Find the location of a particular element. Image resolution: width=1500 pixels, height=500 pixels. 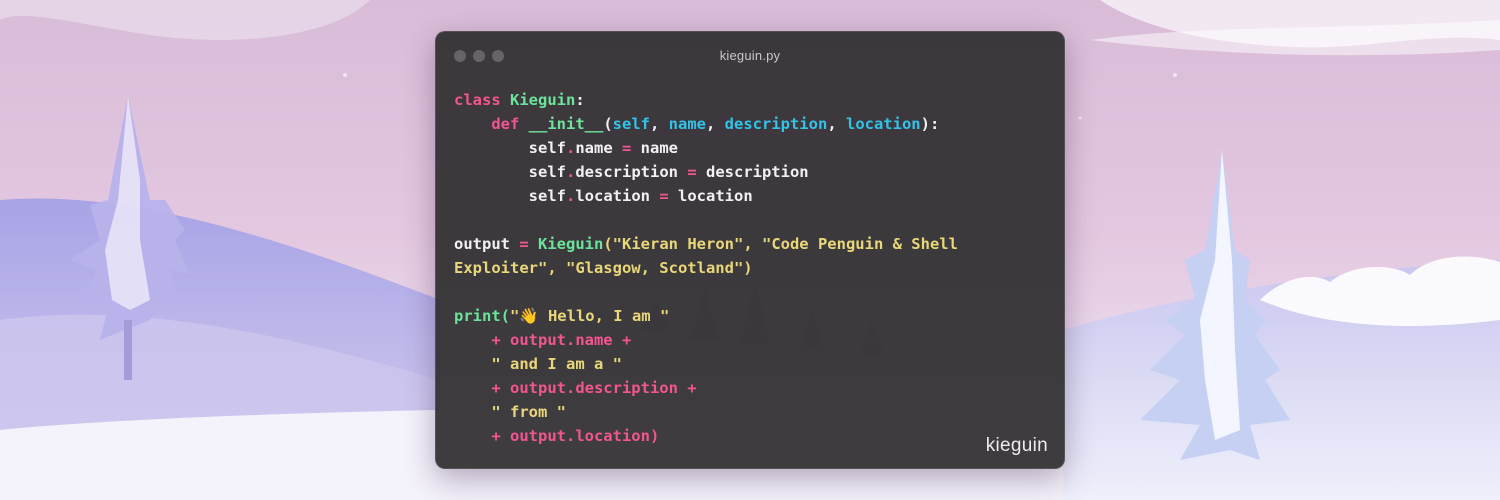

code-token: ): is located at coordinates (930, 124).